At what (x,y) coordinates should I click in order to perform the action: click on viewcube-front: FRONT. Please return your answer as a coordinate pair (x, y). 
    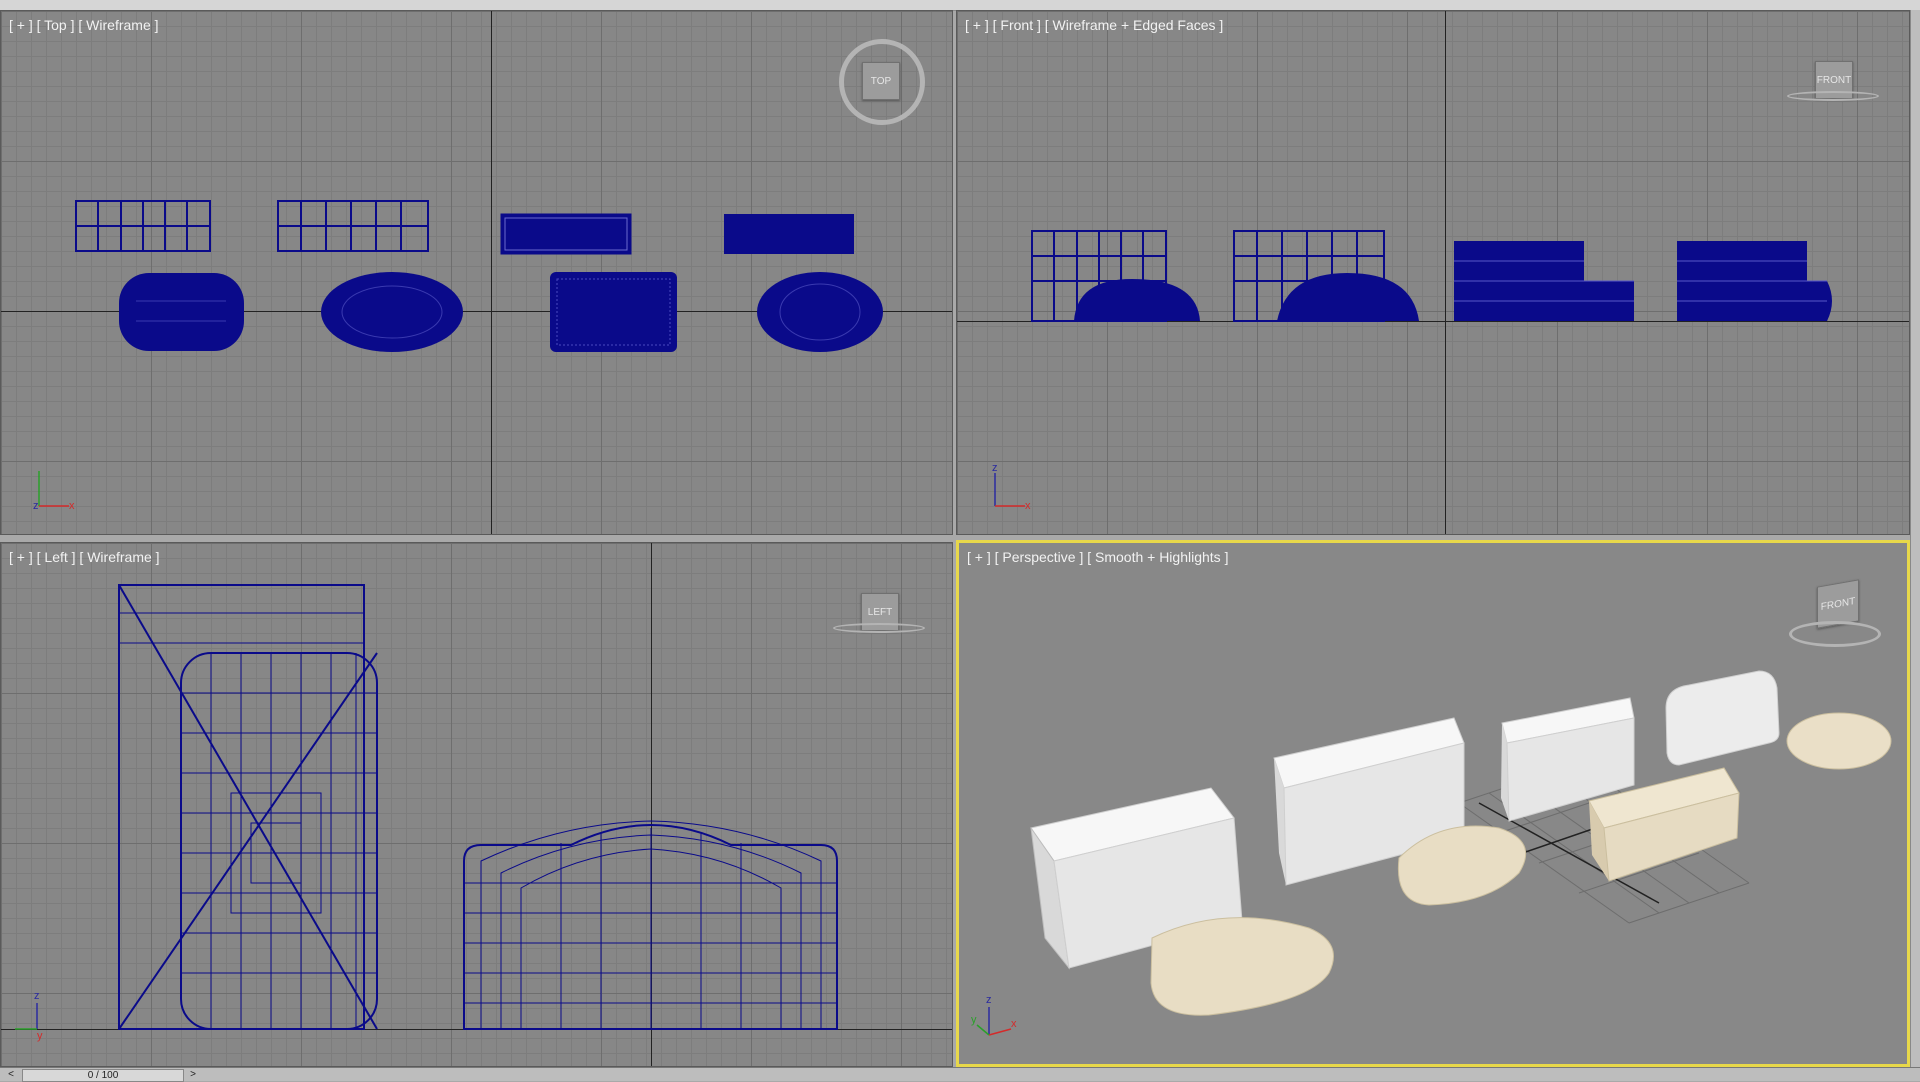
    Looking at the image, I should click on (1833, 81).